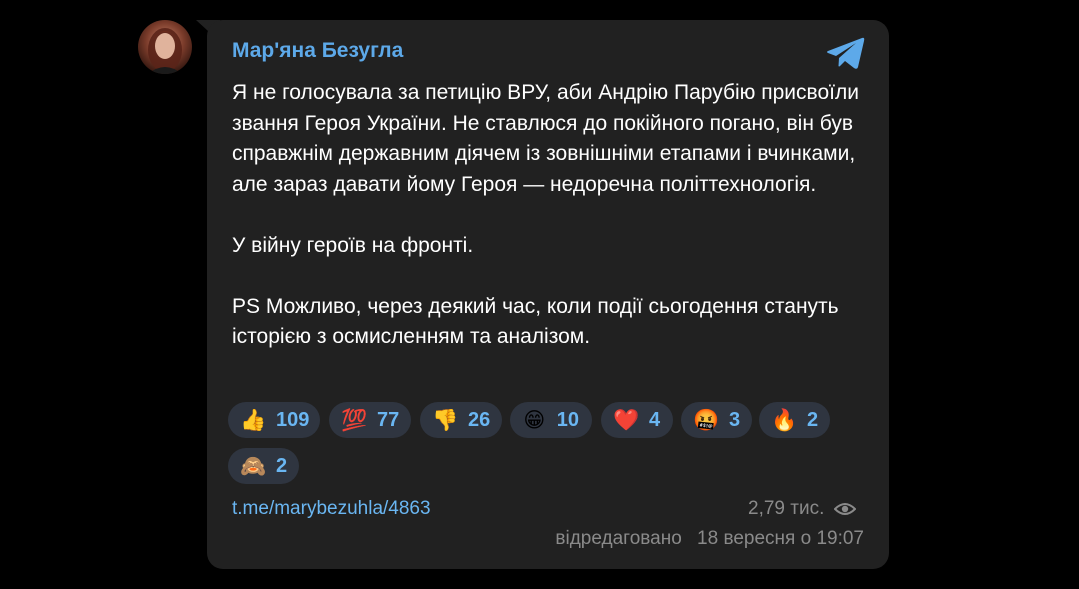 The width and height of the screenshot is (1079, 589). What do you see at coordinates (618, 538) in the screenshot?
I see `edited-label: відредаговано` at bounding box center [618, 538].